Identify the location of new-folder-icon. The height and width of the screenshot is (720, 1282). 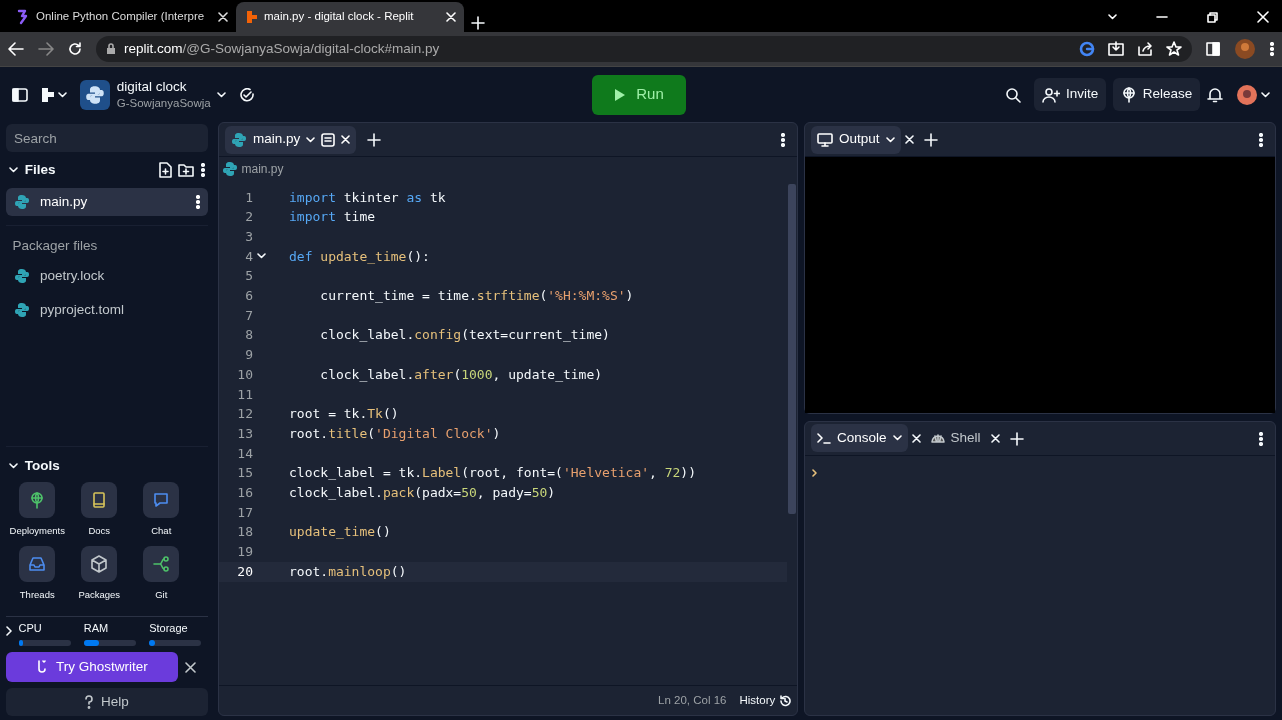
(186, 170).